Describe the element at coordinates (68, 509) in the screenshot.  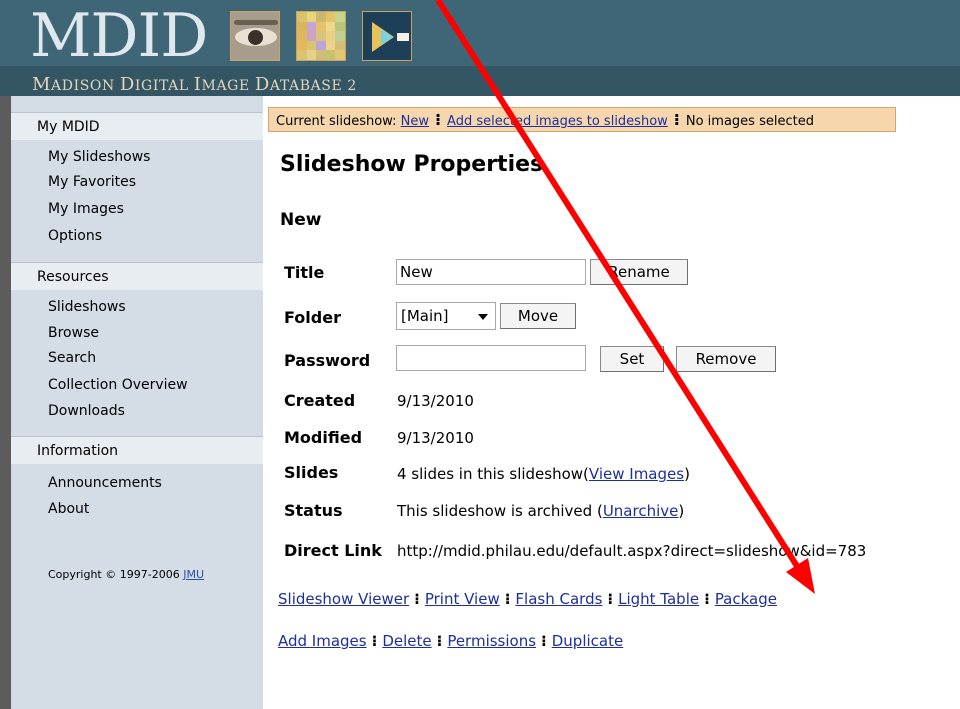
I see `sidebar-item-about: About` at that location.